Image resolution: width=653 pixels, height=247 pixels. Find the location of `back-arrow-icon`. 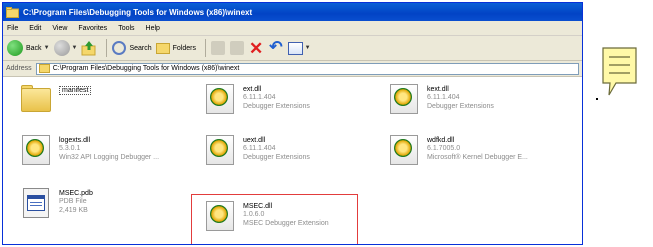

back-arrow-icon is located at coordinates (15, 48).